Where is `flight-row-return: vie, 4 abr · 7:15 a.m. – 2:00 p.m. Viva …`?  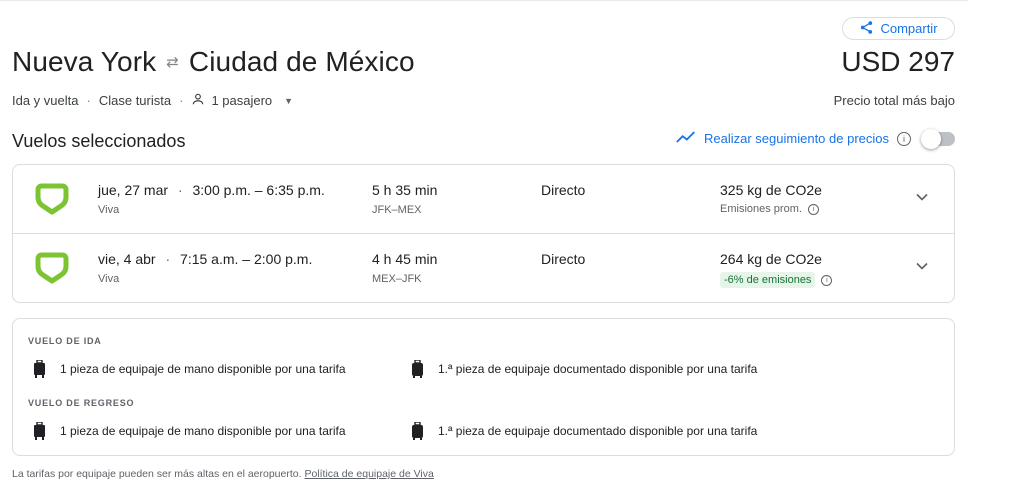
flight-row-return: vie, 4 abr · 7:15 a.m. – 2:00 p.m. Viva … is located at coordinates (483, 268).